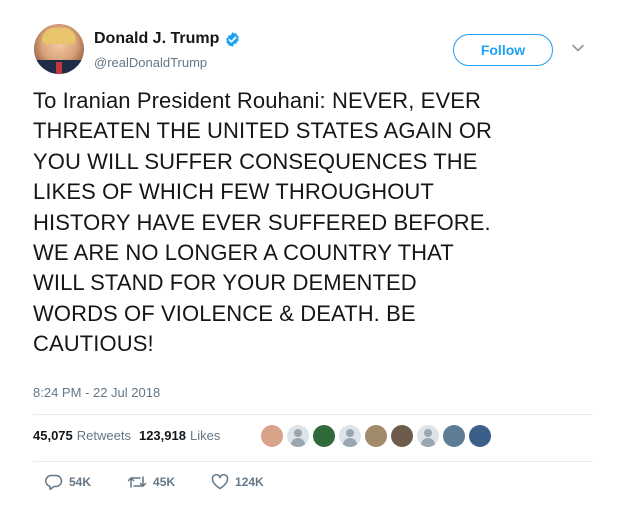  I want to click on tweet-actions: 54K 45K 124K, so click(172, 482).